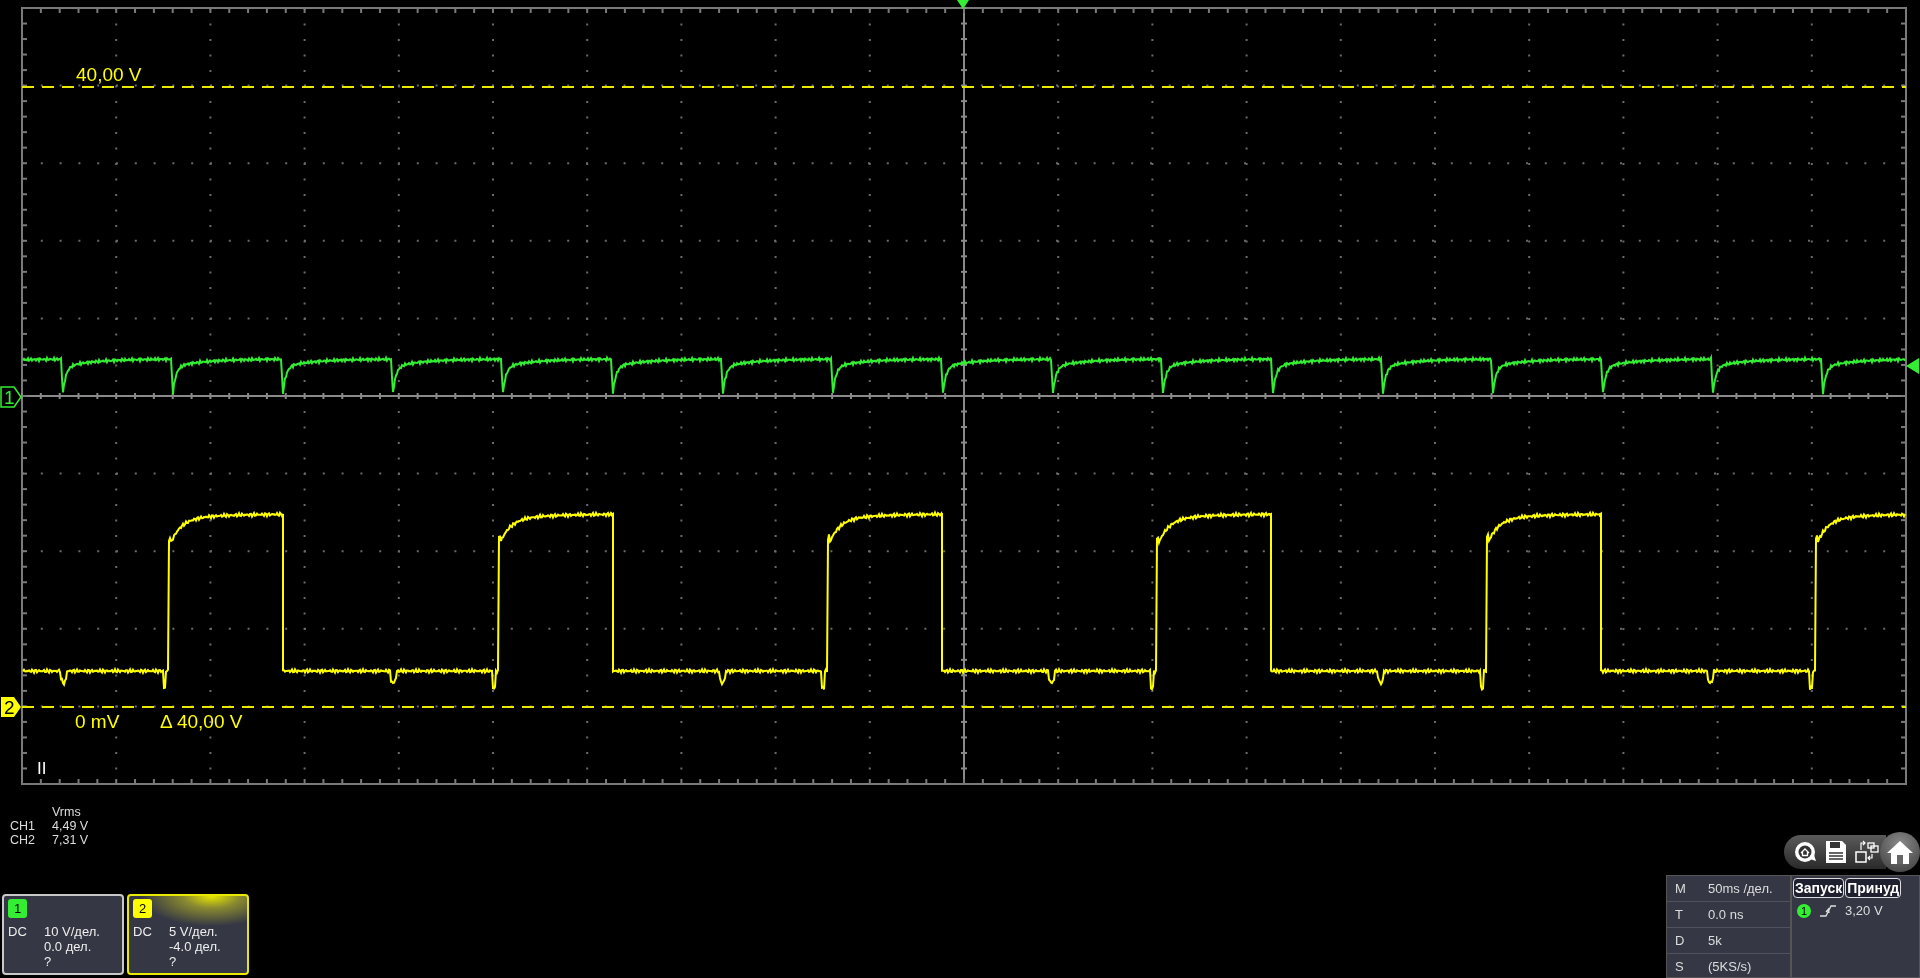 The image size is (1920, 978). Describe the element at coordinates (68, 946) in the screenshot. I see `offset-value: 0.0 дел.` at that location.